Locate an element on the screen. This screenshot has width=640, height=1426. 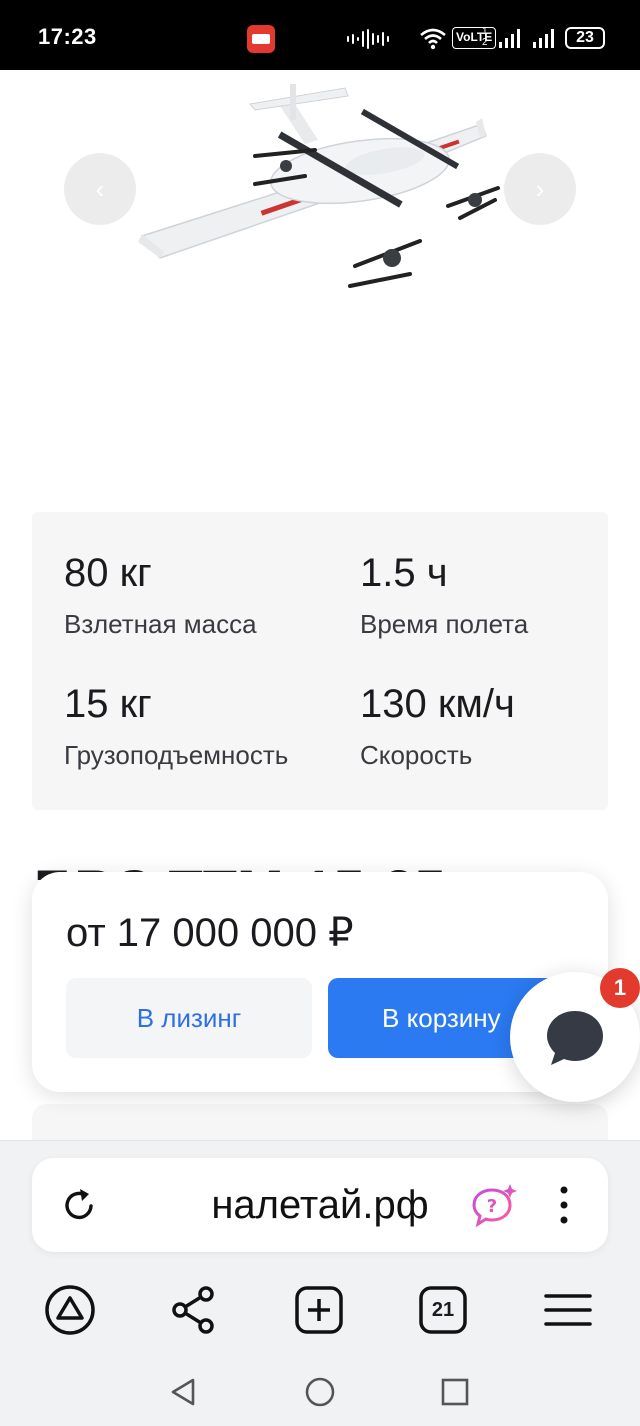
next-section-card is located at coordinates (320, 1124).